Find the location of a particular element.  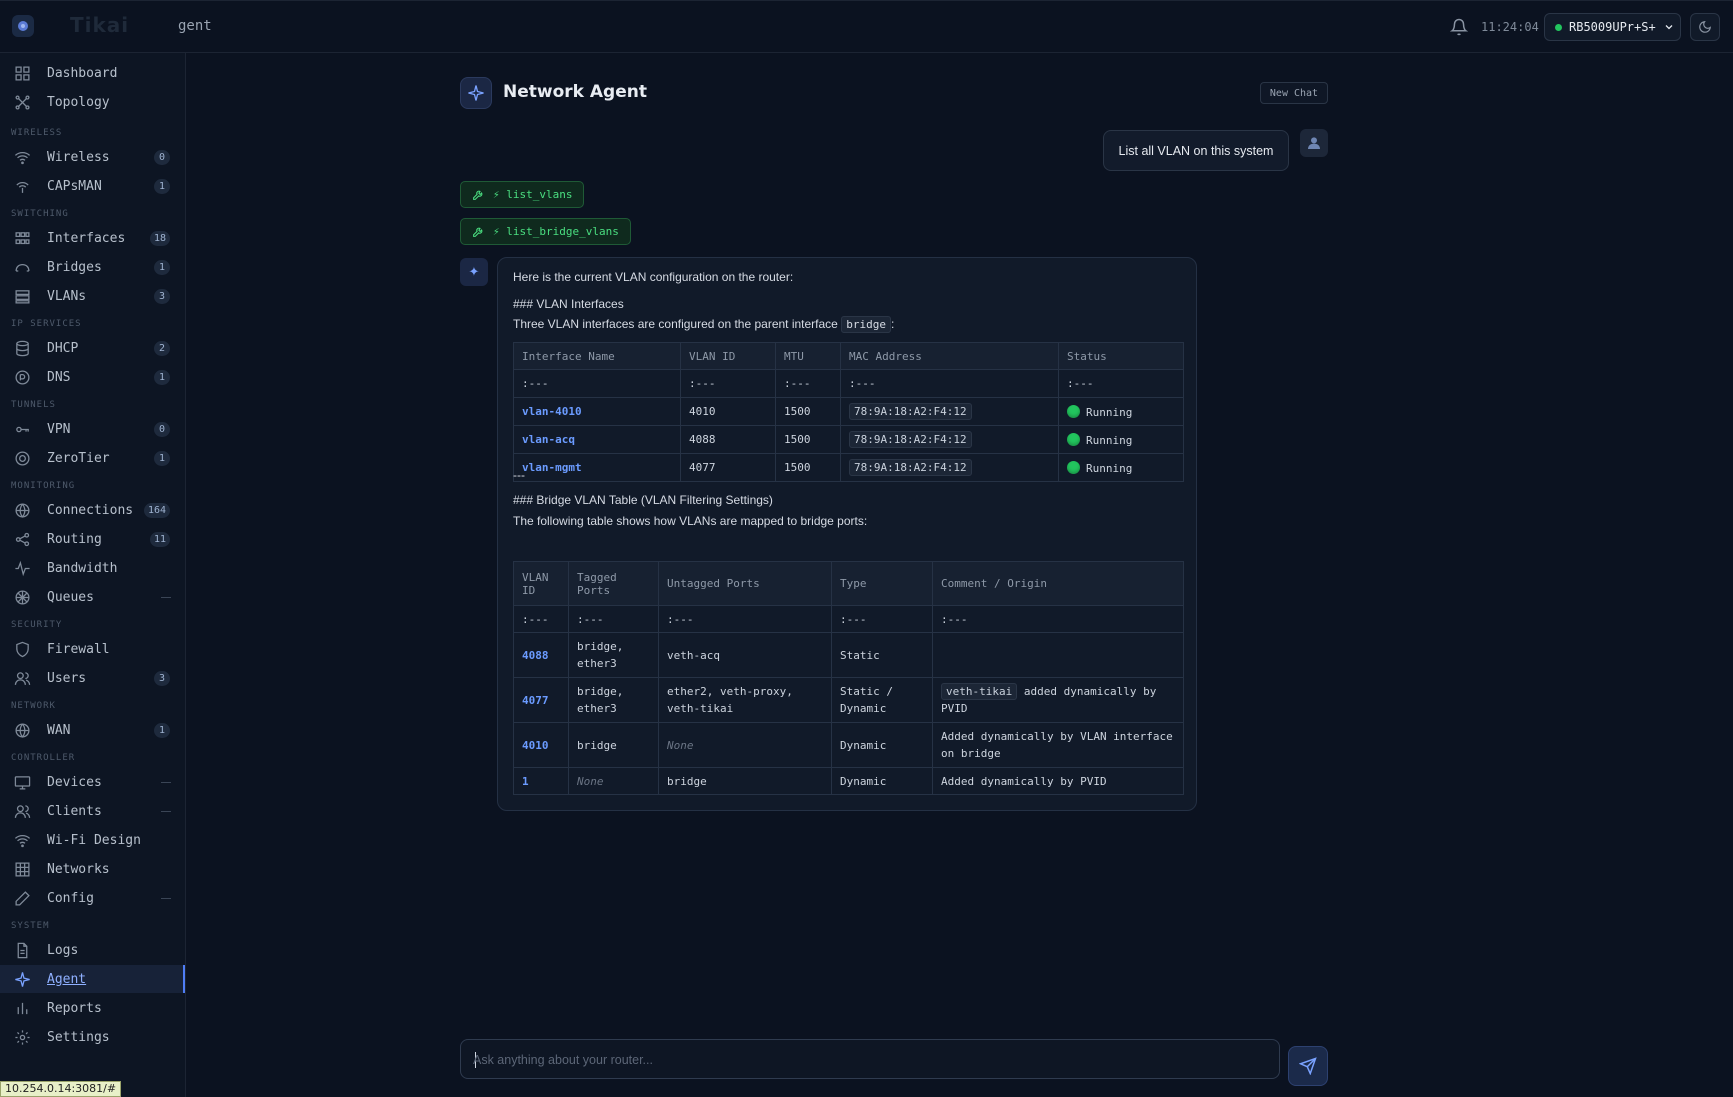

interface-link: vlan-acq is located at coordinates (548, 439).